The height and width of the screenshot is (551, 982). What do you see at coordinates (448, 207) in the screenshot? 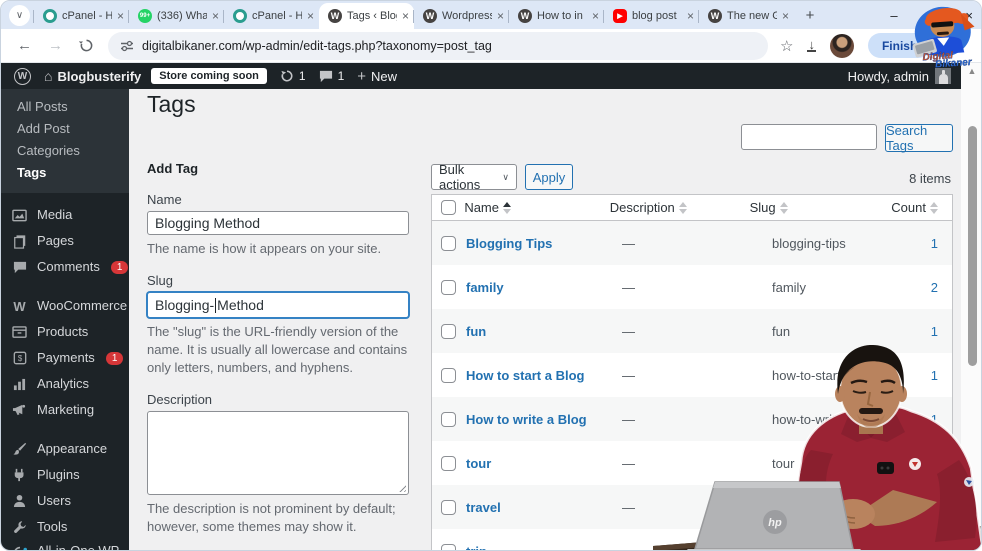
I see `select-all-checkbox` at bounding box center [448, 207].